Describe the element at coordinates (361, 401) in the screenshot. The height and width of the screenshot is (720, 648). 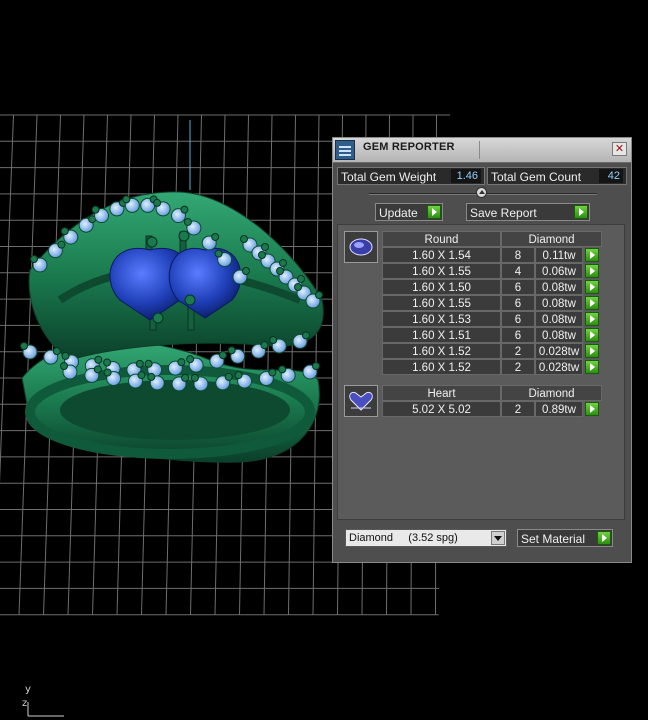
I see `heart-gem-icon` at that location.